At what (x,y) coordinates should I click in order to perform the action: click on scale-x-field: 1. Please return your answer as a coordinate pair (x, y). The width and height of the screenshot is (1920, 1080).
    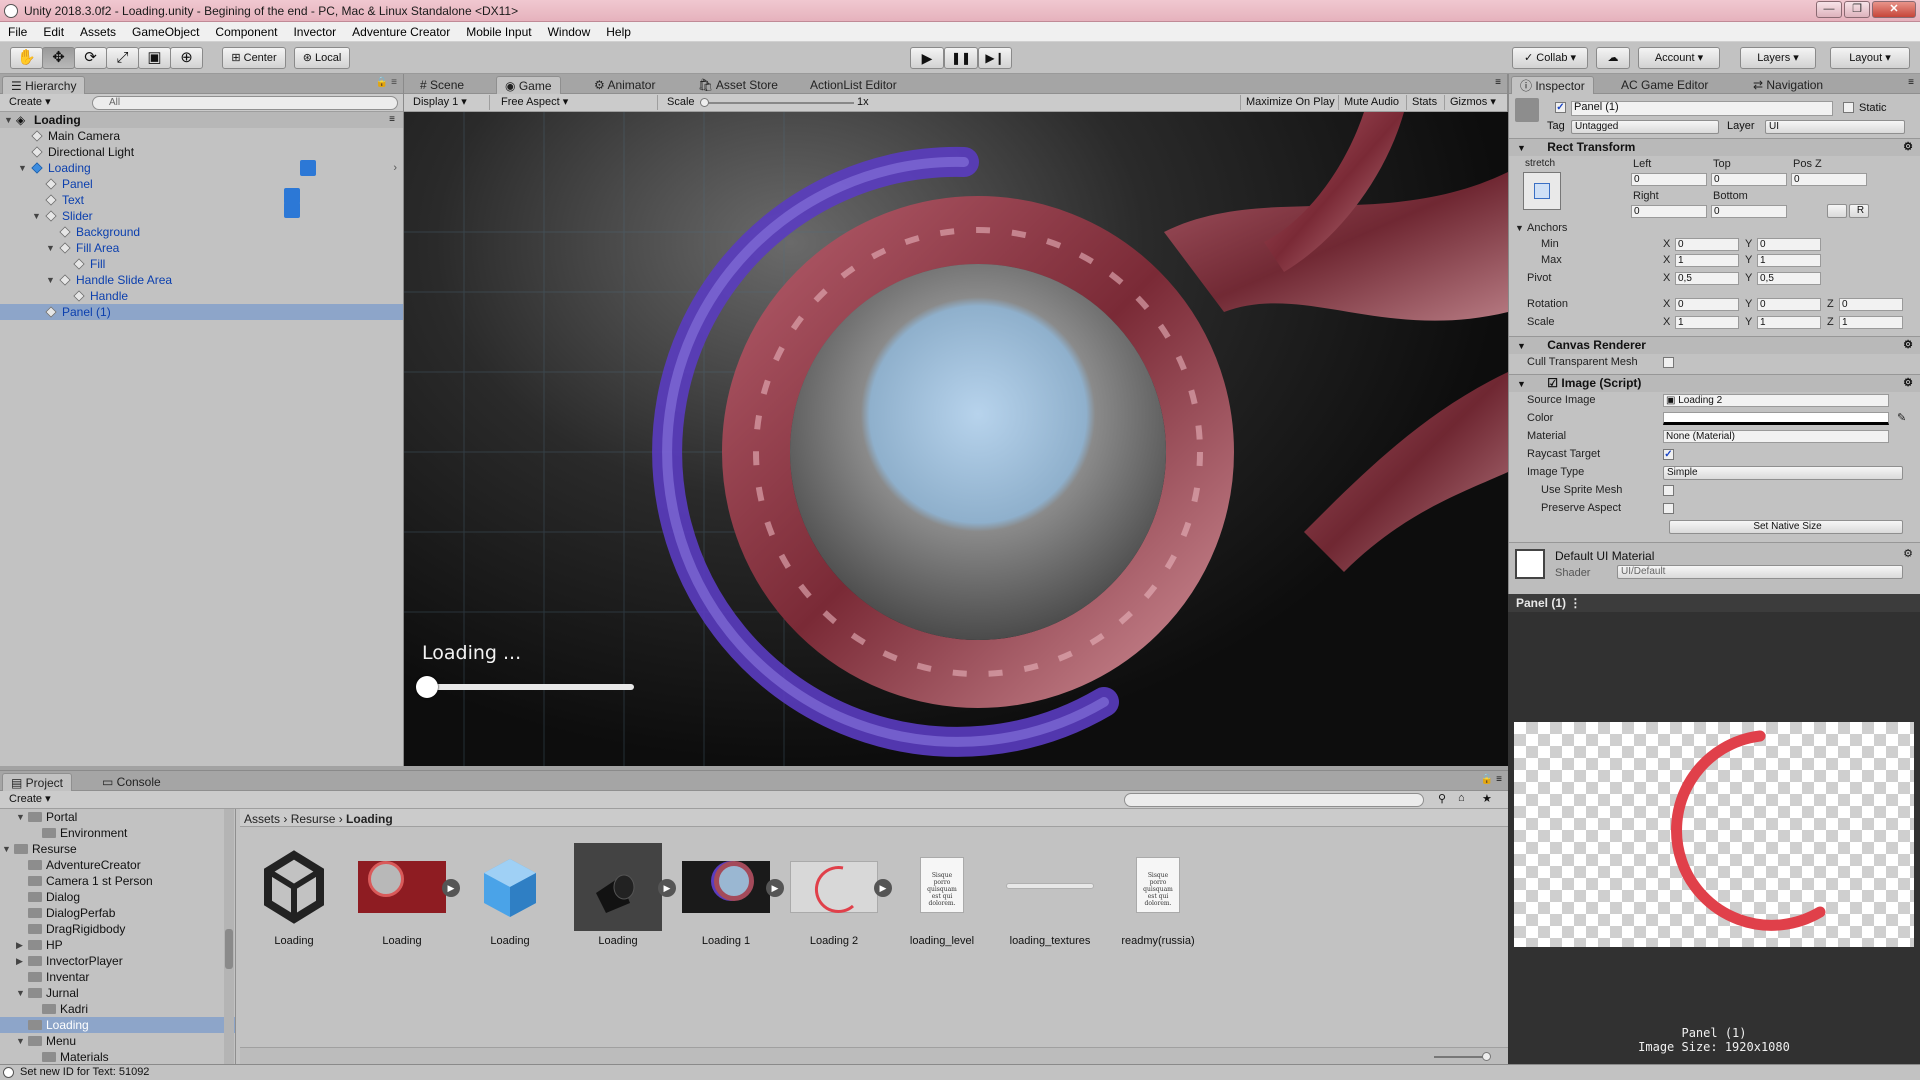
    Looking at the image, I should click on (1707, 322).